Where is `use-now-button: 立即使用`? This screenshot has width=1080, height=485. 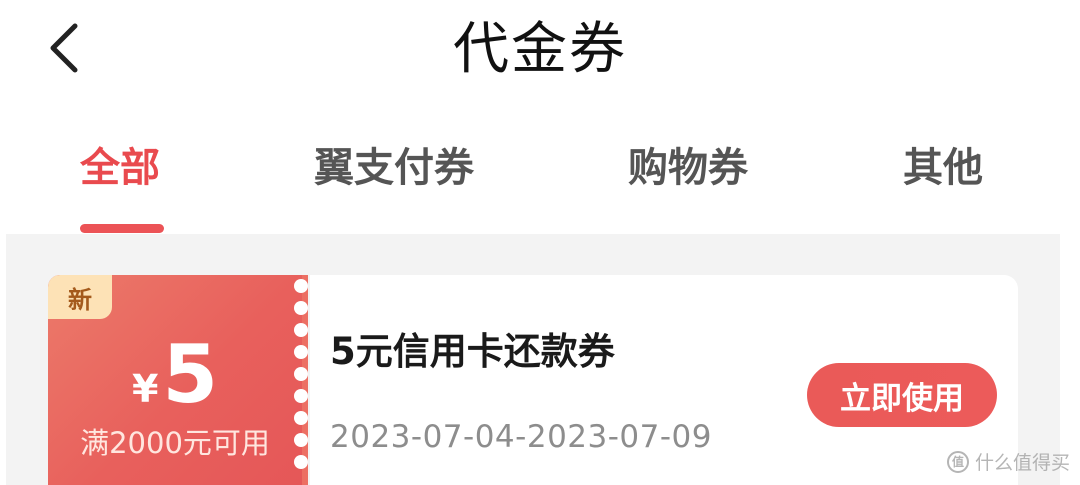 use-now-button: 立即使用 is located at coordinates (902, 395).